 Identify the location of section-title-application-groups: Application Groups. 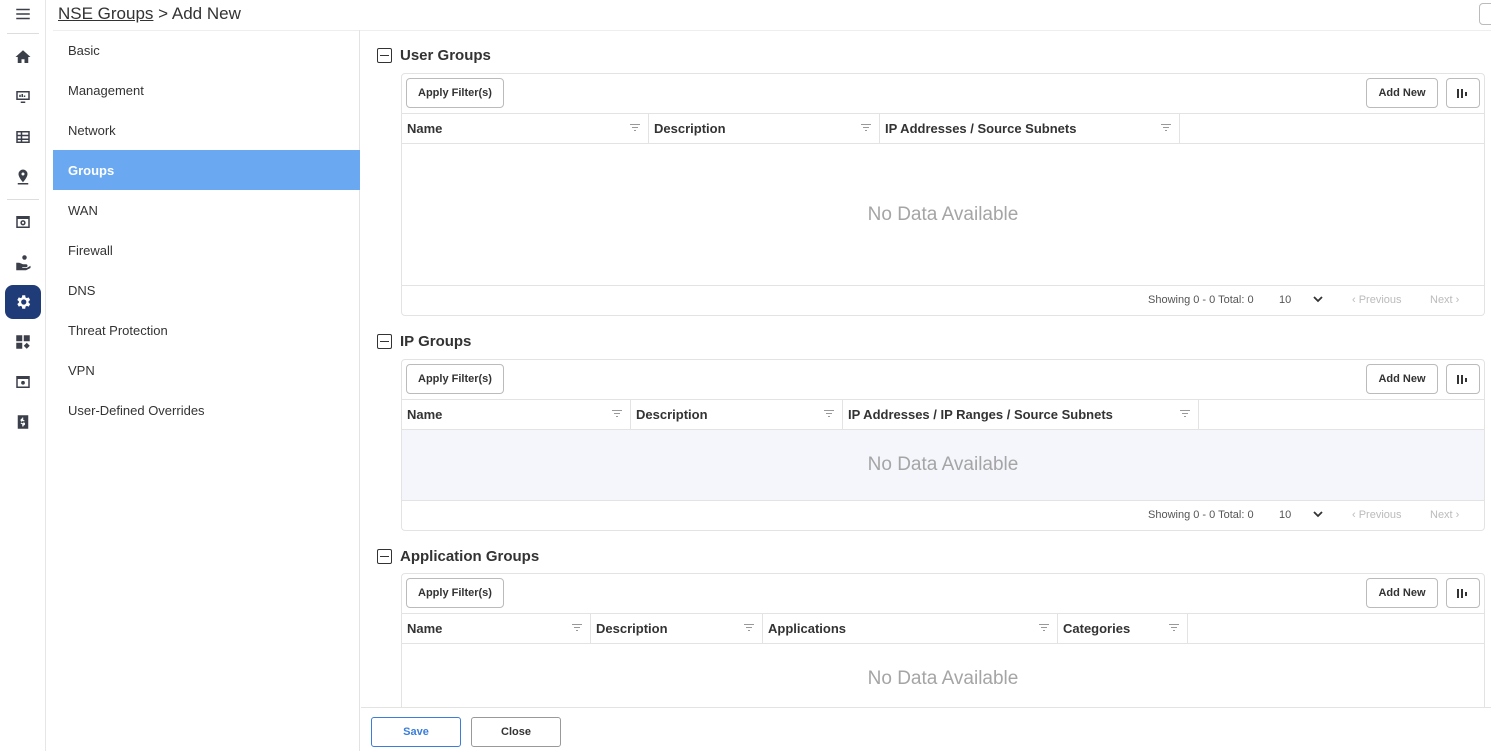
(470, 556).